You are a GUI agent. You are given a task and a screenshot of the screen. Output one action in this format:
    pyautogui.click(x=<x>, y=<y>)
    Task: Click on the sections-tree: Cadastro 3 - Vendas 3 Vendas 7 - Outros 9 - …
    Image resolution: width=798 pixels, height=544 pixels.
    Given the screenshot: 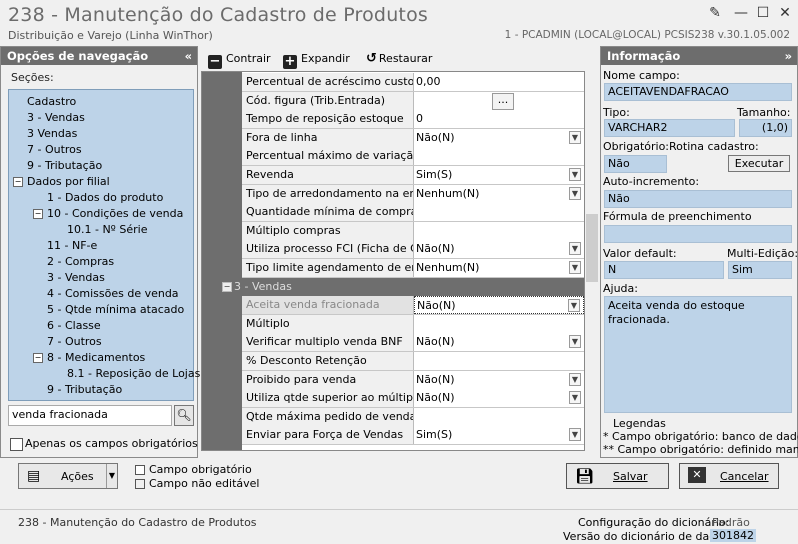 What is the action you would take?
    pyautogui.click(x=104, y=245)
    